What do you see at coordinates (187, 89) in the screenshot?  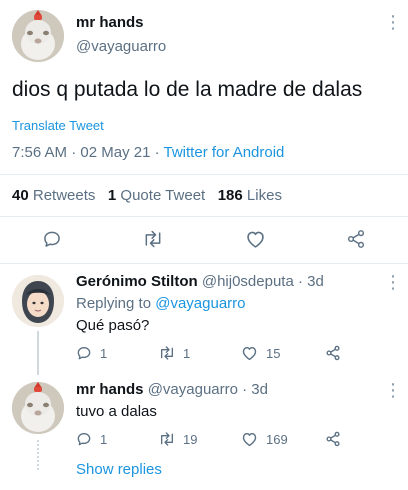 I see `tweet-text: dios q putada lo de la madre de dalas` at bounding box center [187, 89].